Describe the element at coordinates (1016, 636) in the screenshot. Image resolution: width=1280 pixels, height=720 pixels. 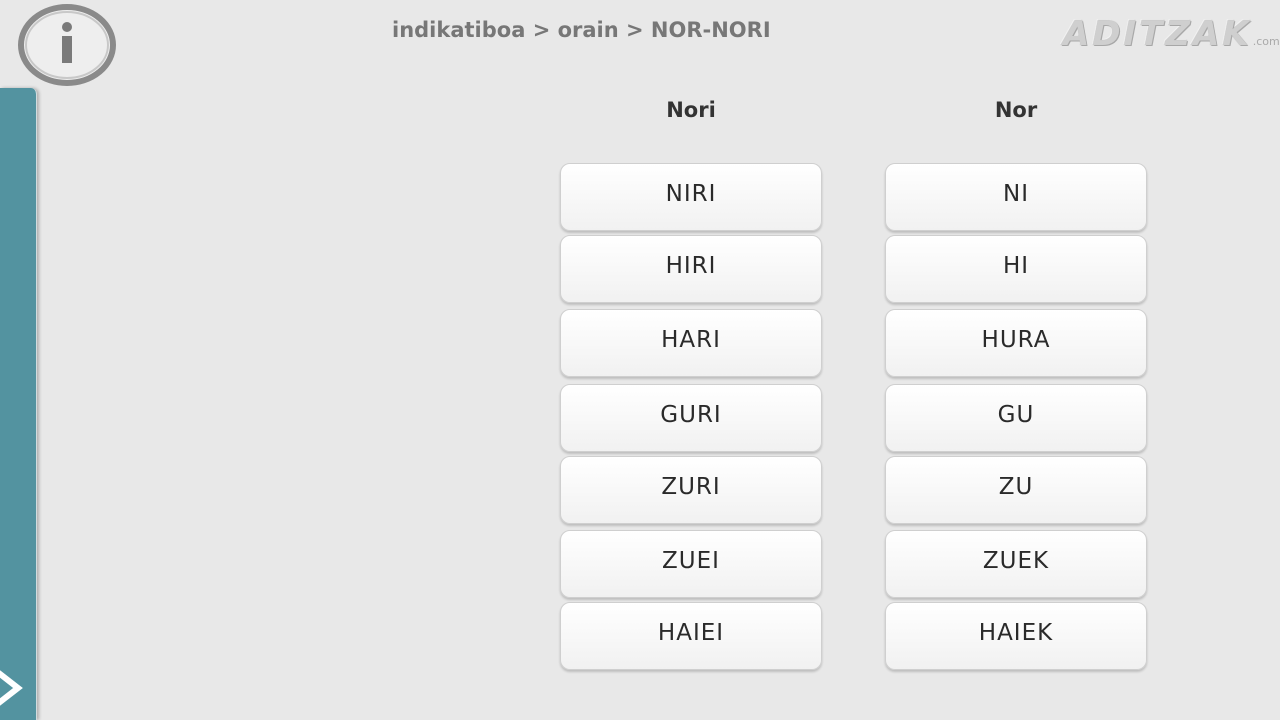
I see `nor-button-haiek: HAIEK` at that location.